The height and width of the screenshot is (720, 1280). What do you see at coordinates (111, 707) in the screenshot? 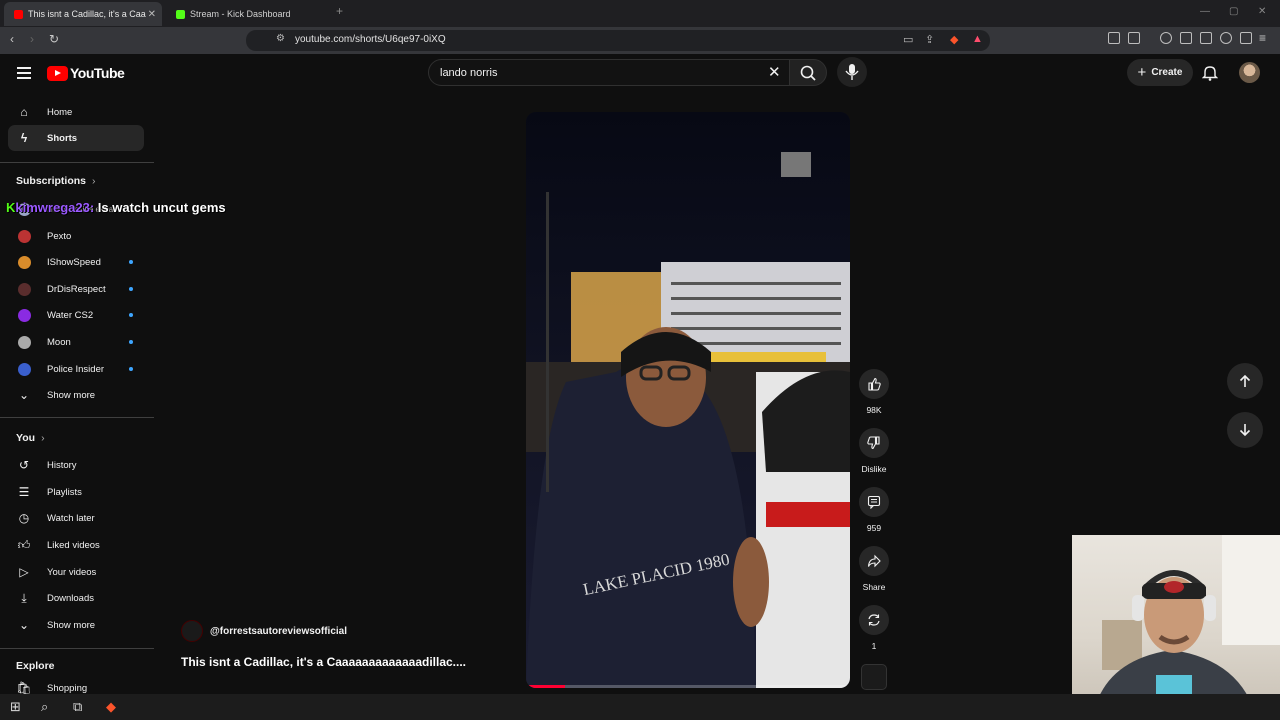
I see `brave-browser-icon: ◆` at bounding box center [111, 707].